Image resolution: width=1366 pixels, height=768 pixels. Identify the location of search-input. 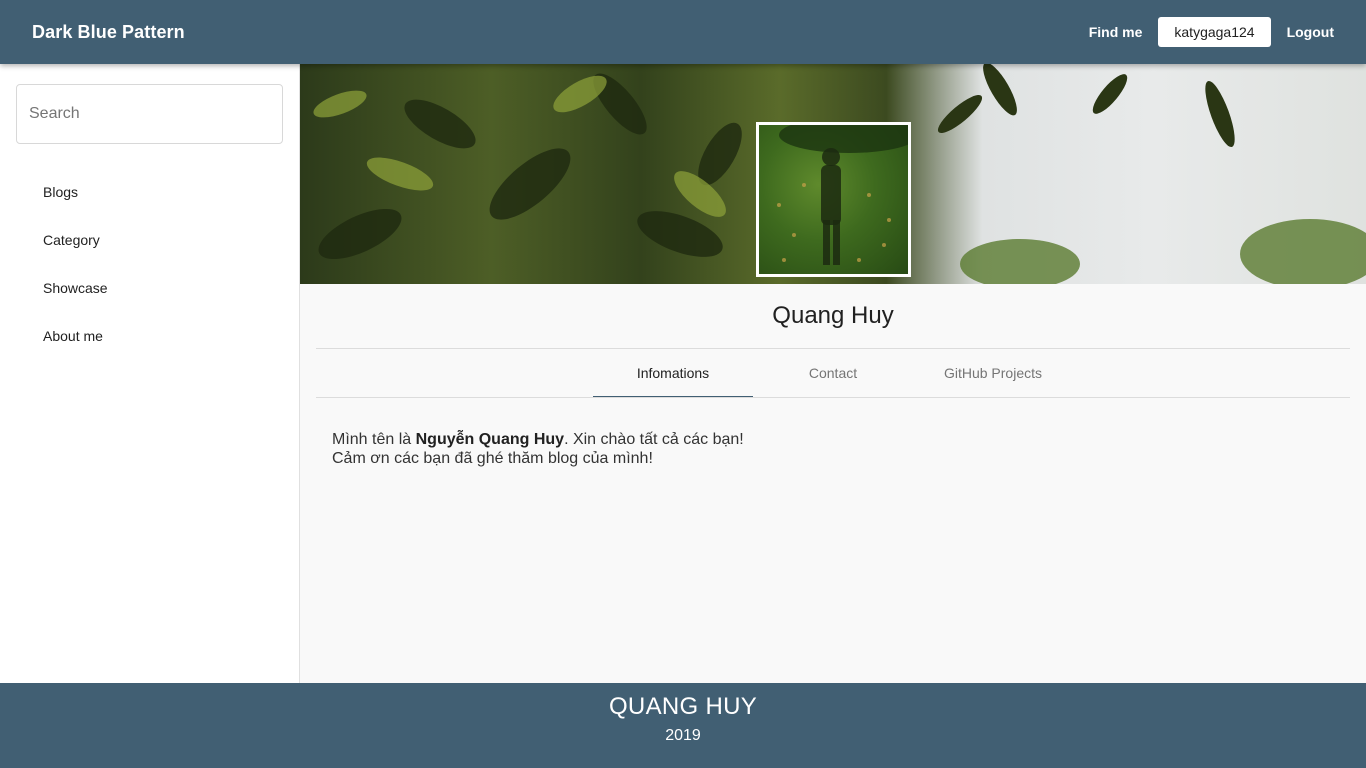
(149, 114).